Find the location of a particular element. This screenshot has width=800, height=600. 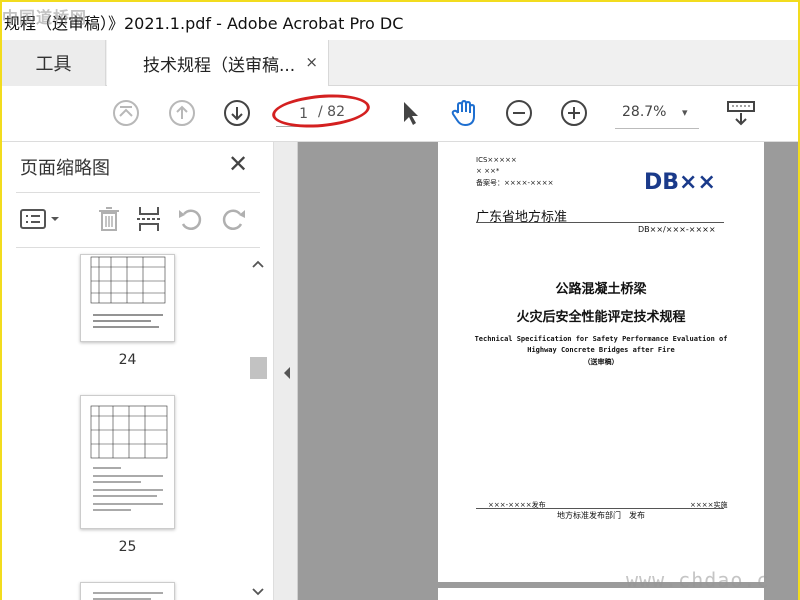

panel-title: 页面缩略图 is located at coordinates (65, 168).